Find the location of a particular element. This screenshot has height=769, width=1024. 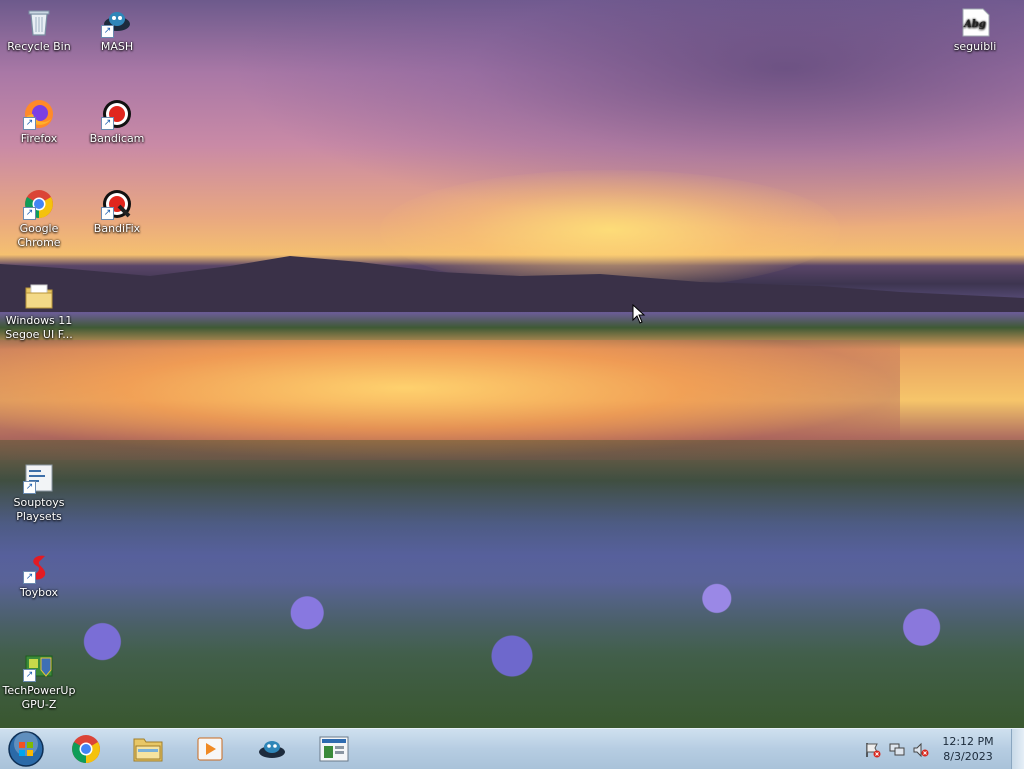

taskbar-chrome is located at coordinates (86, 749).